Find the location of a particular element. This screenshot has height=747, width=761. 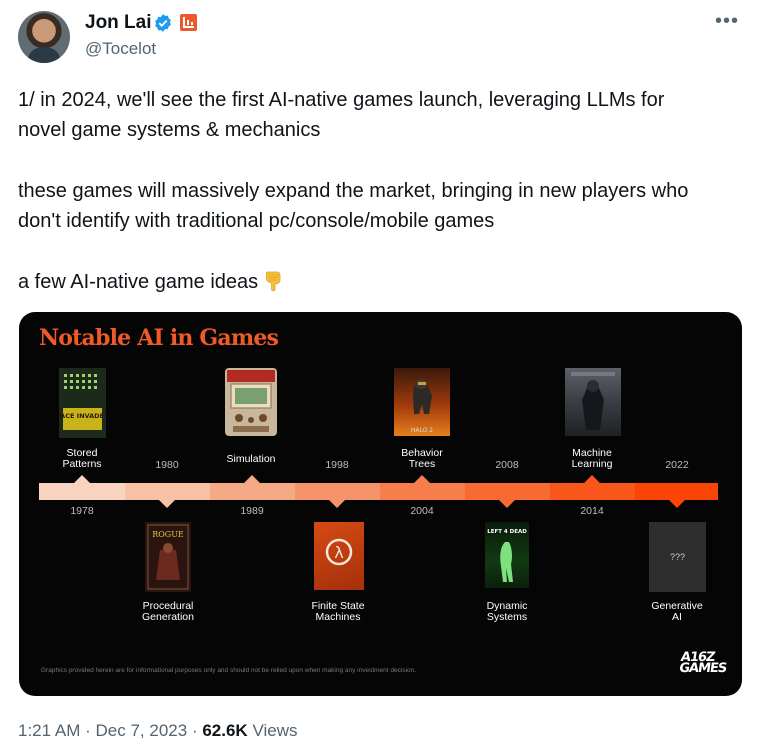

tweet-date: Dec 7, 2023 is located at coordinates (142, 730).